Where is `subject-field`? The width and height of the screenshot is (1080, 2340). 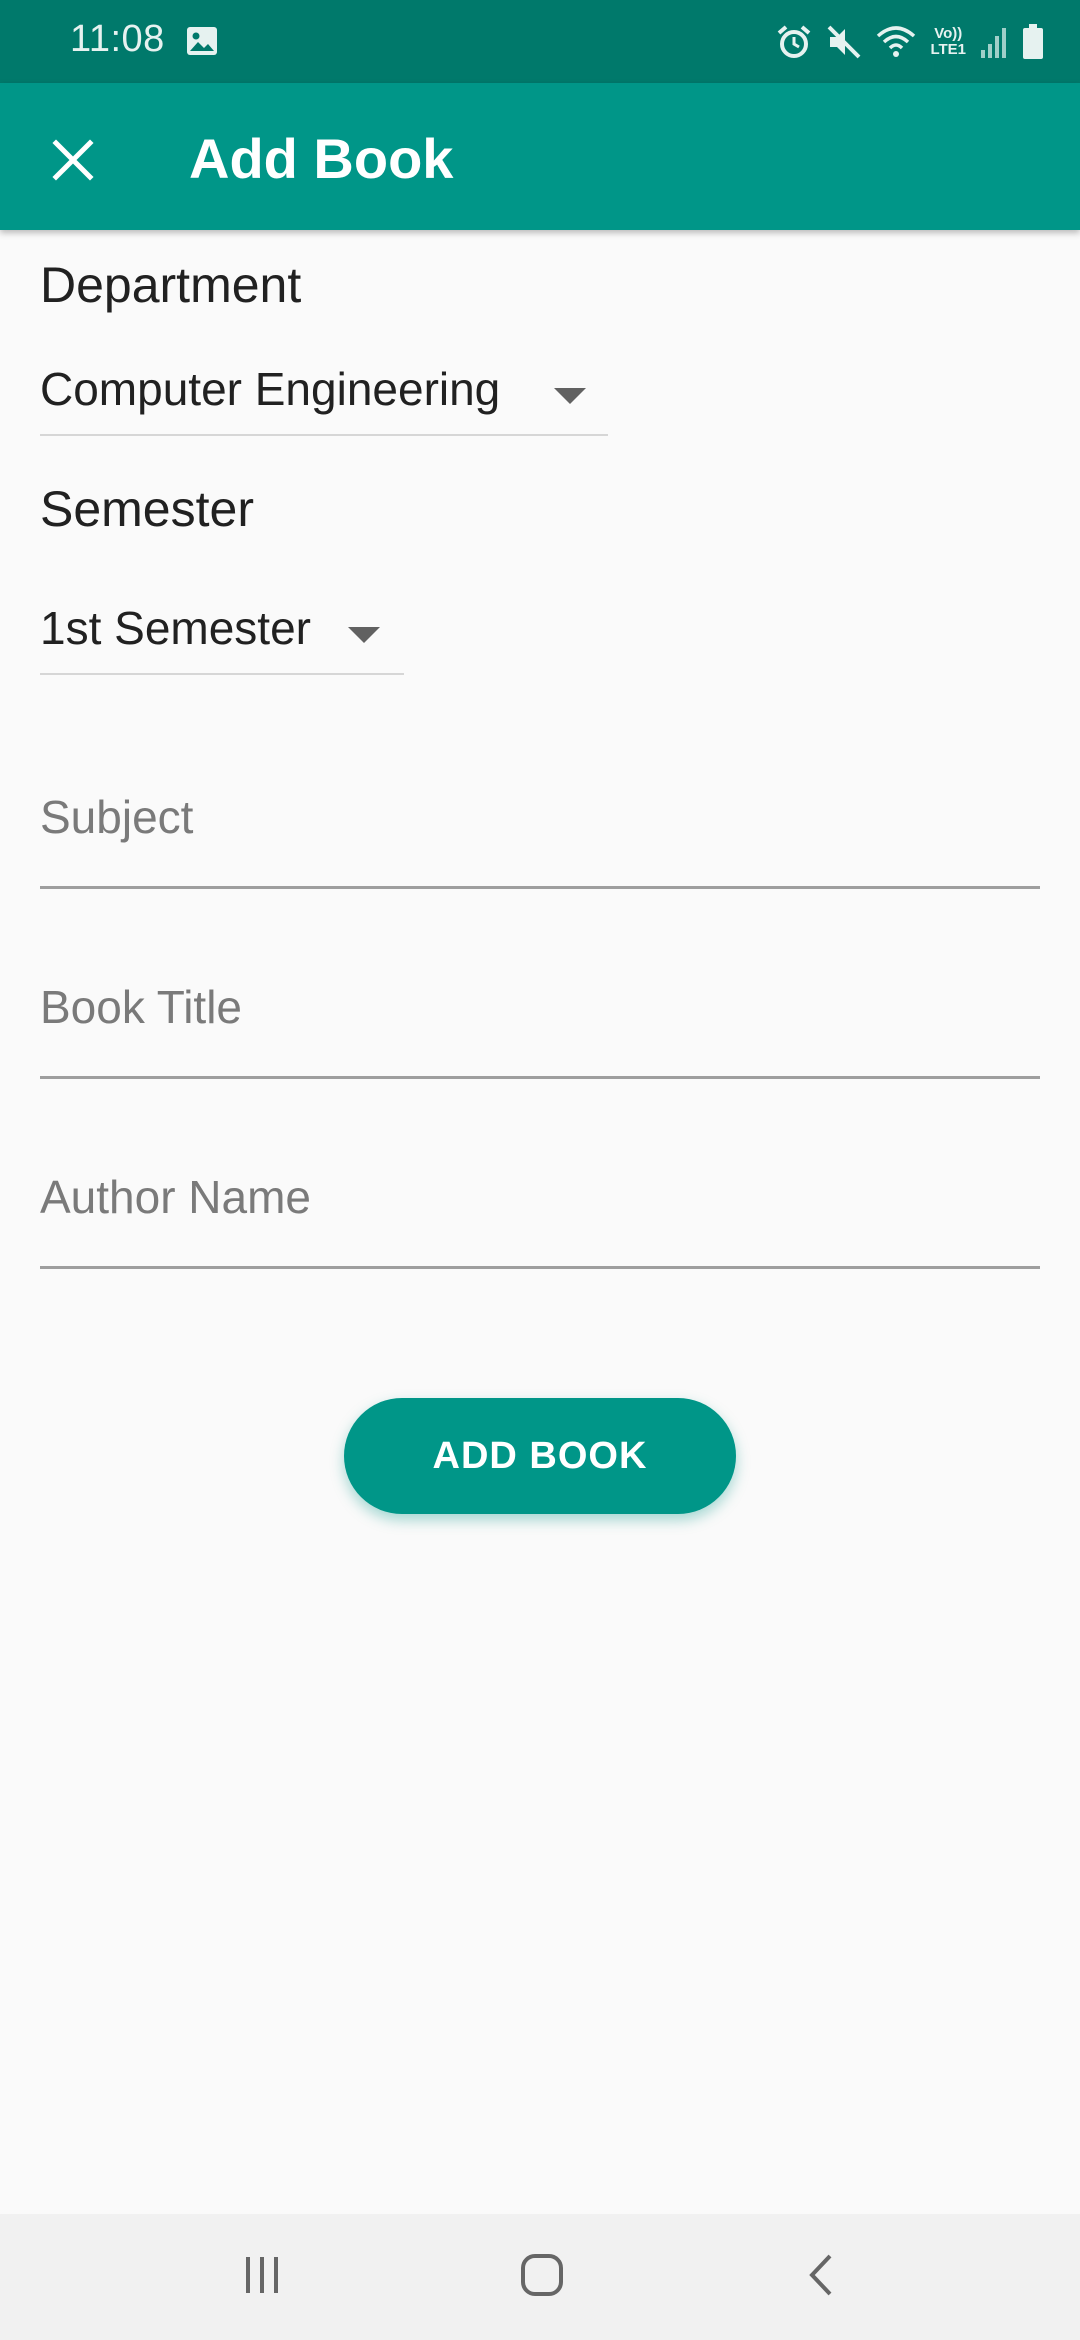 subject-field is located at coordinates (540, 825).